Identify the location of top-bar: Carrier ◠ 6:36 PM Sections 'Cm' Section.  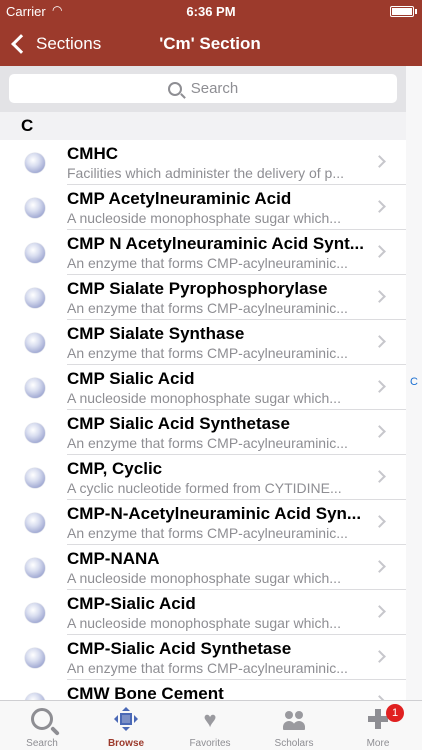
(211, 33).